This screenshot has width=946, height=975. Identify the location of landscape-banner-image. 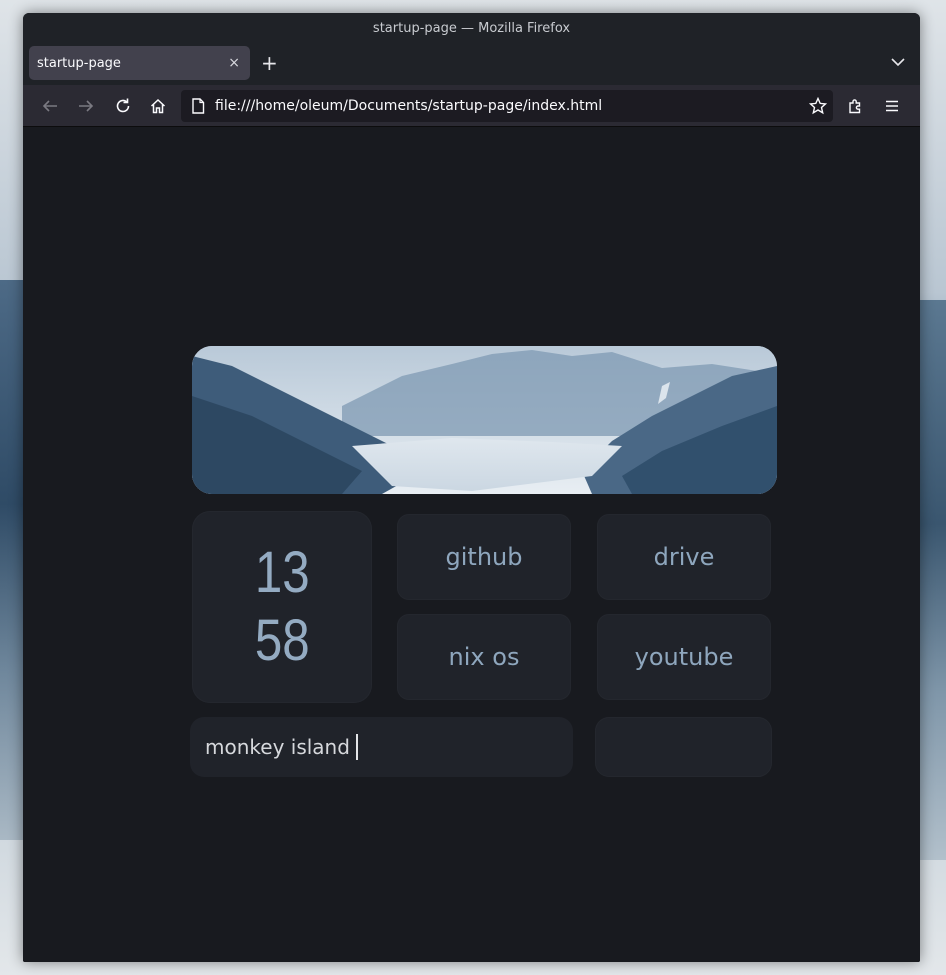
(484, 420).